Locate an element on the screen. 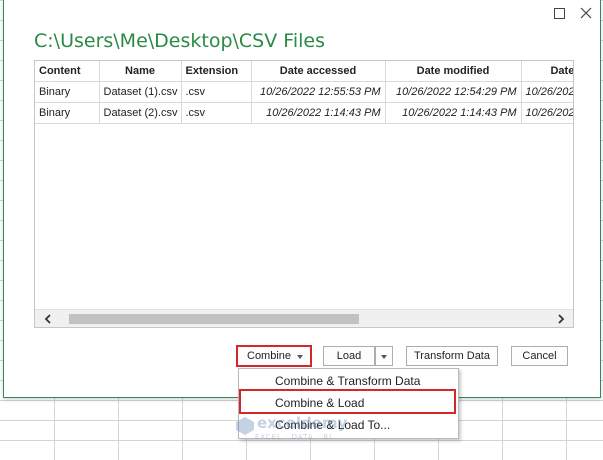 The image size is (603, 460). cell-name: Dataset (1).csv is located at coordinates (140, 92).